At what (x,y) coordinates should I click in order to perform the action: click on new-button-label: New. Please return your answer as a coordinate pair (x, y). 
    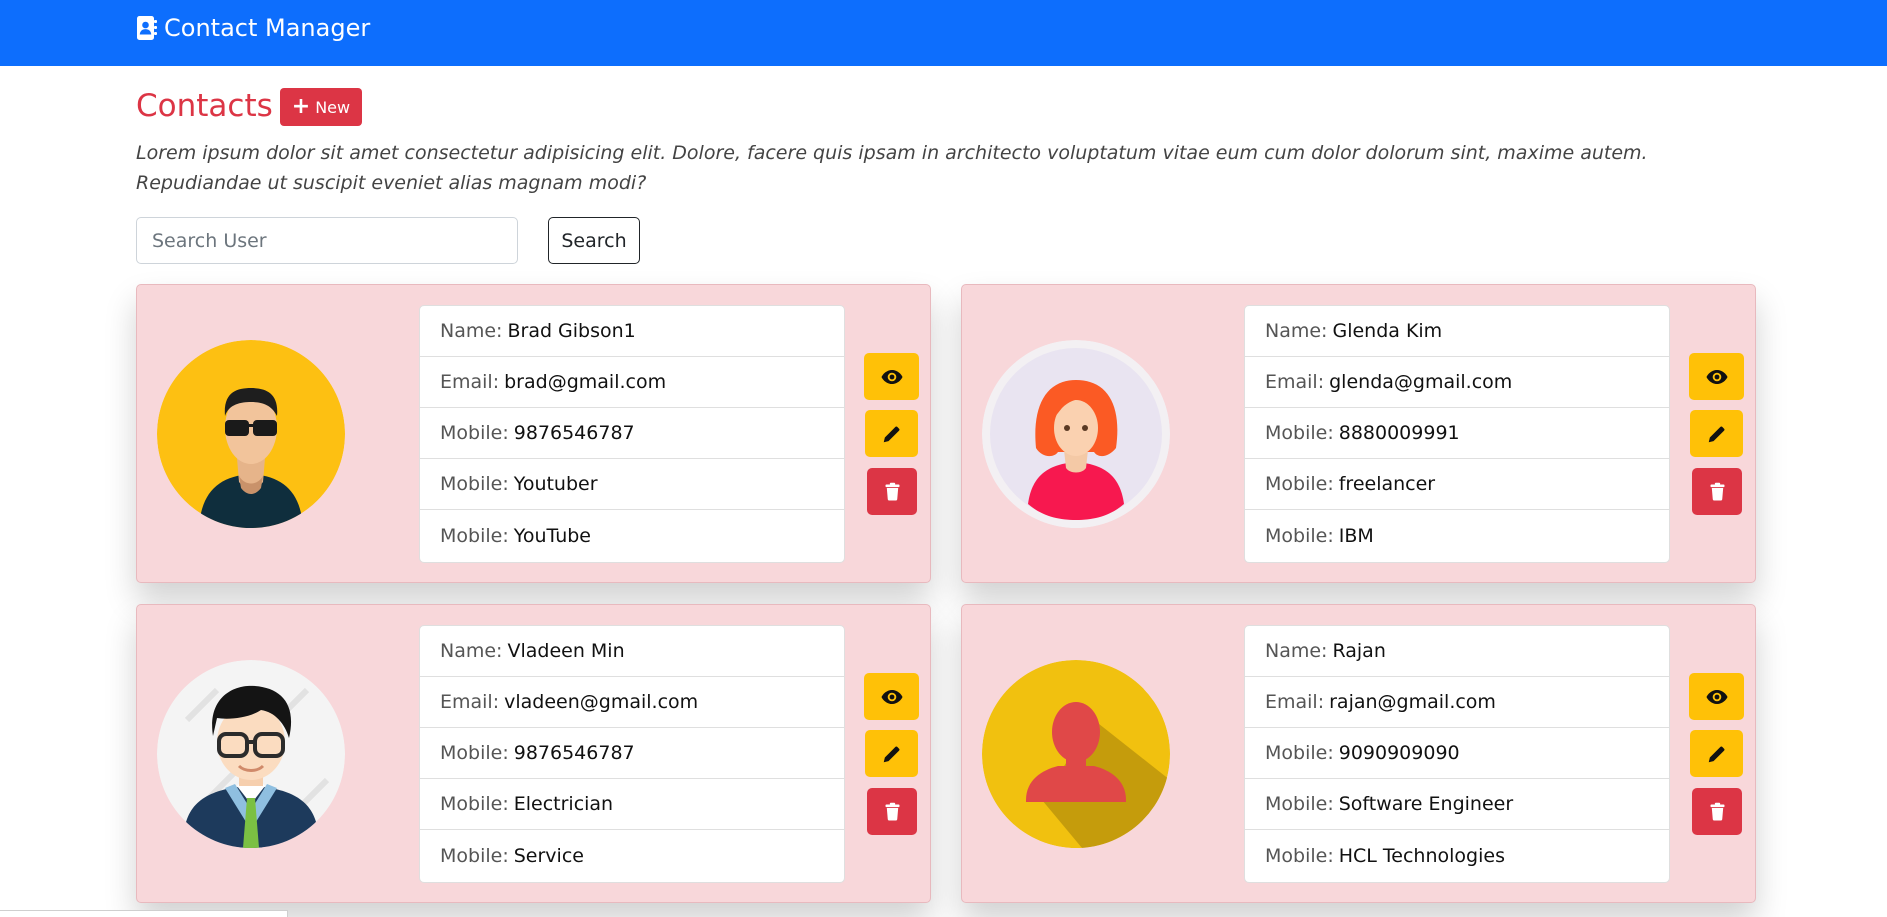
    Looking at the image, I should click on (333, 107).